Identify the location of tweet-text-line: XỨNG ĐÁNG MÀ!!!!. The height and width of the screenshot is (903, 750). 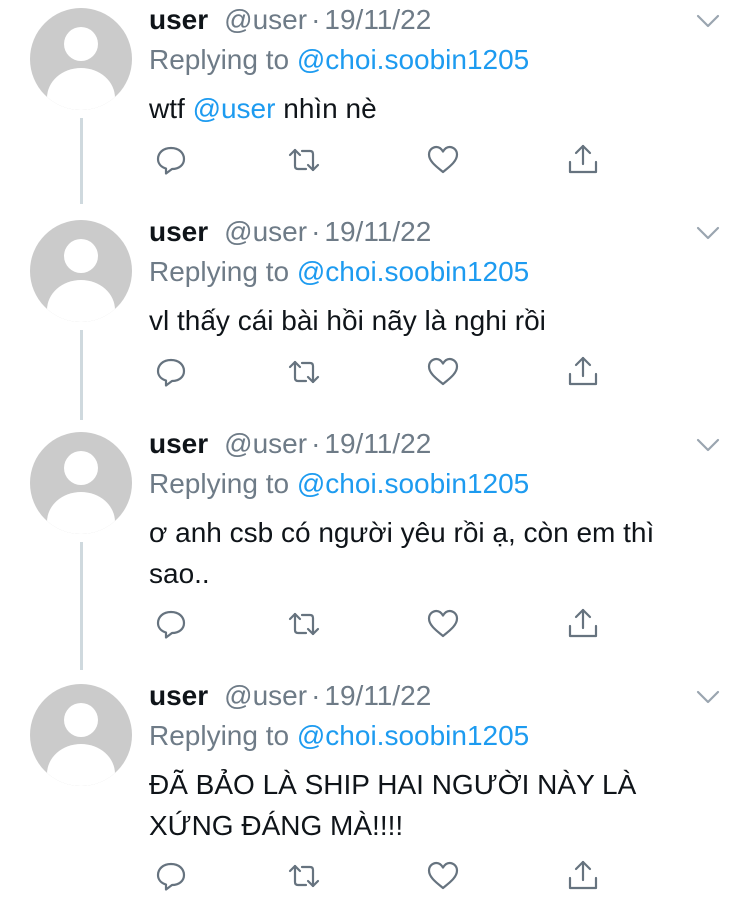
(276, 825).